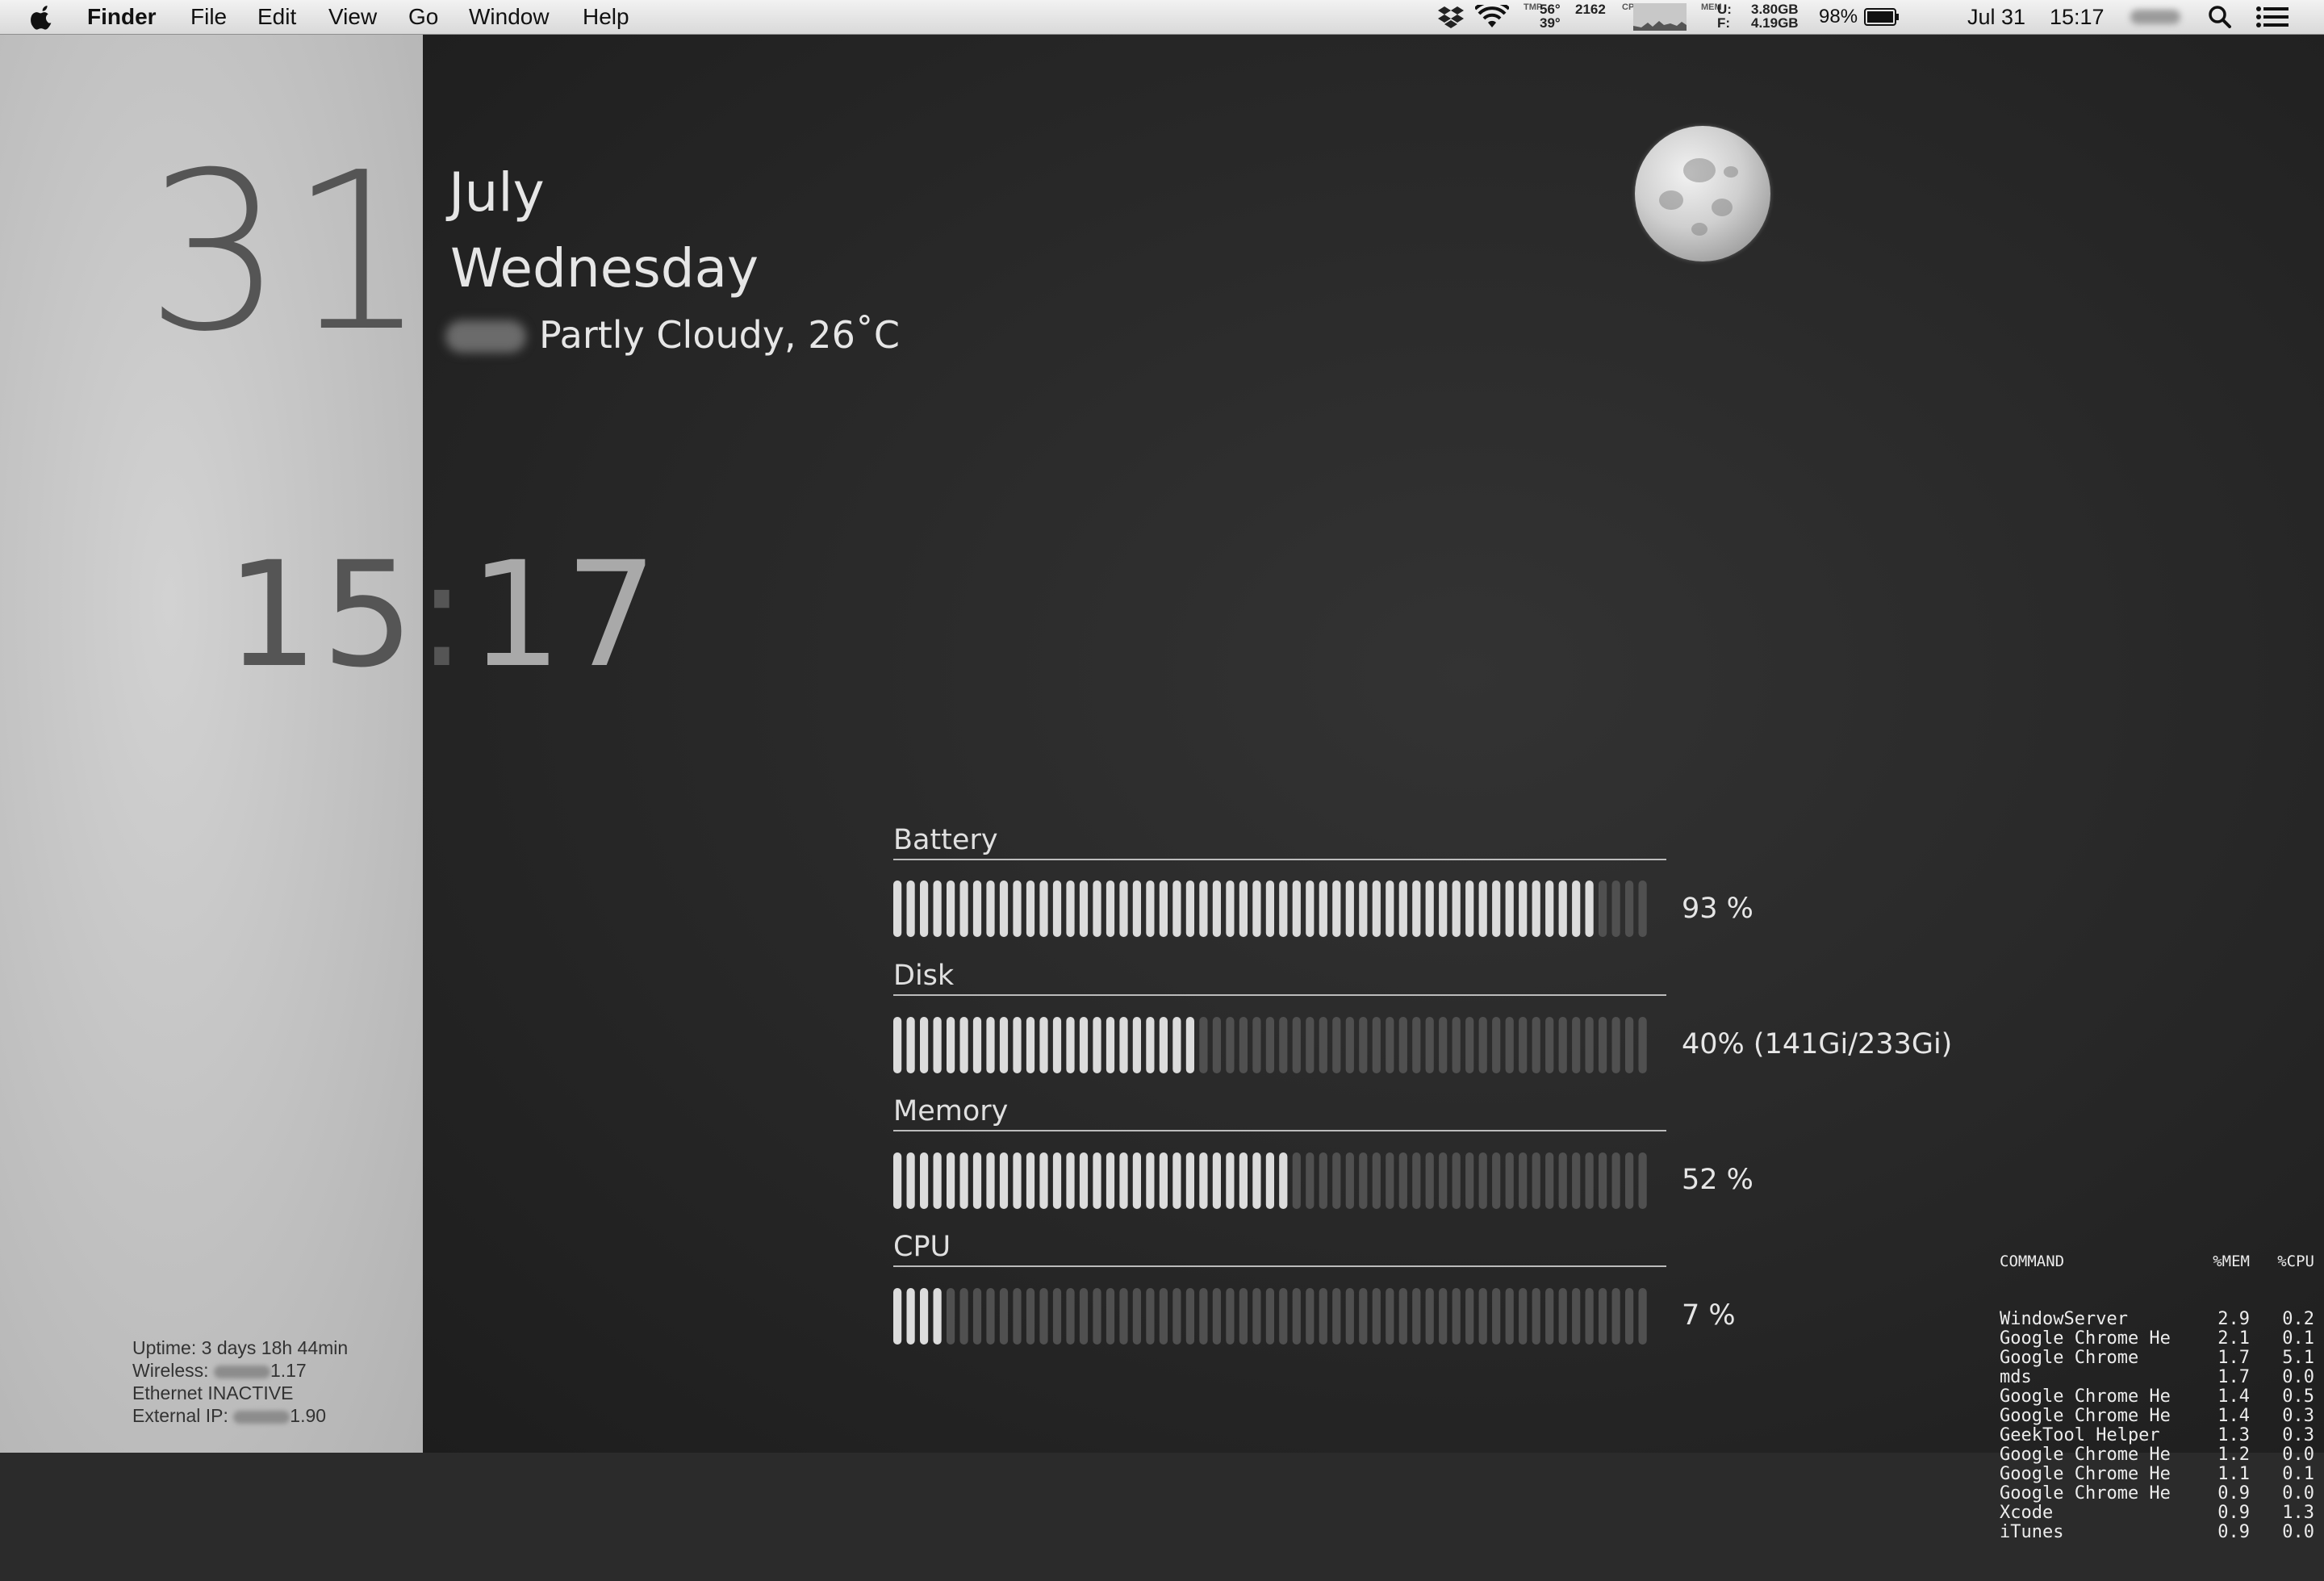  I want to click on process-mem: 1.7, so click(2233, 1358).